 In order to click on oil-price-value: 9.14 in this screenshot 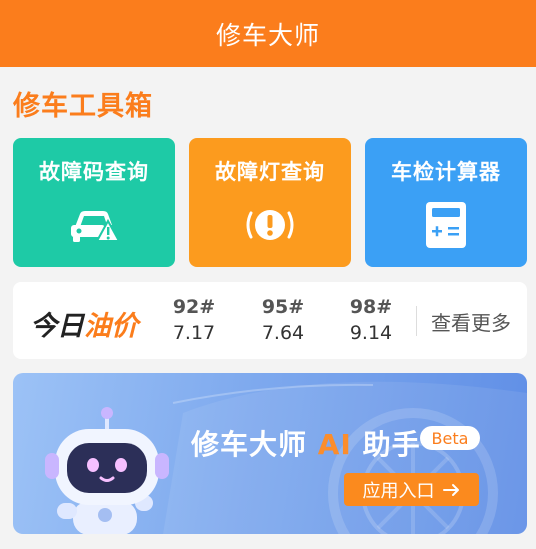, I will do `click(371, 333)`.